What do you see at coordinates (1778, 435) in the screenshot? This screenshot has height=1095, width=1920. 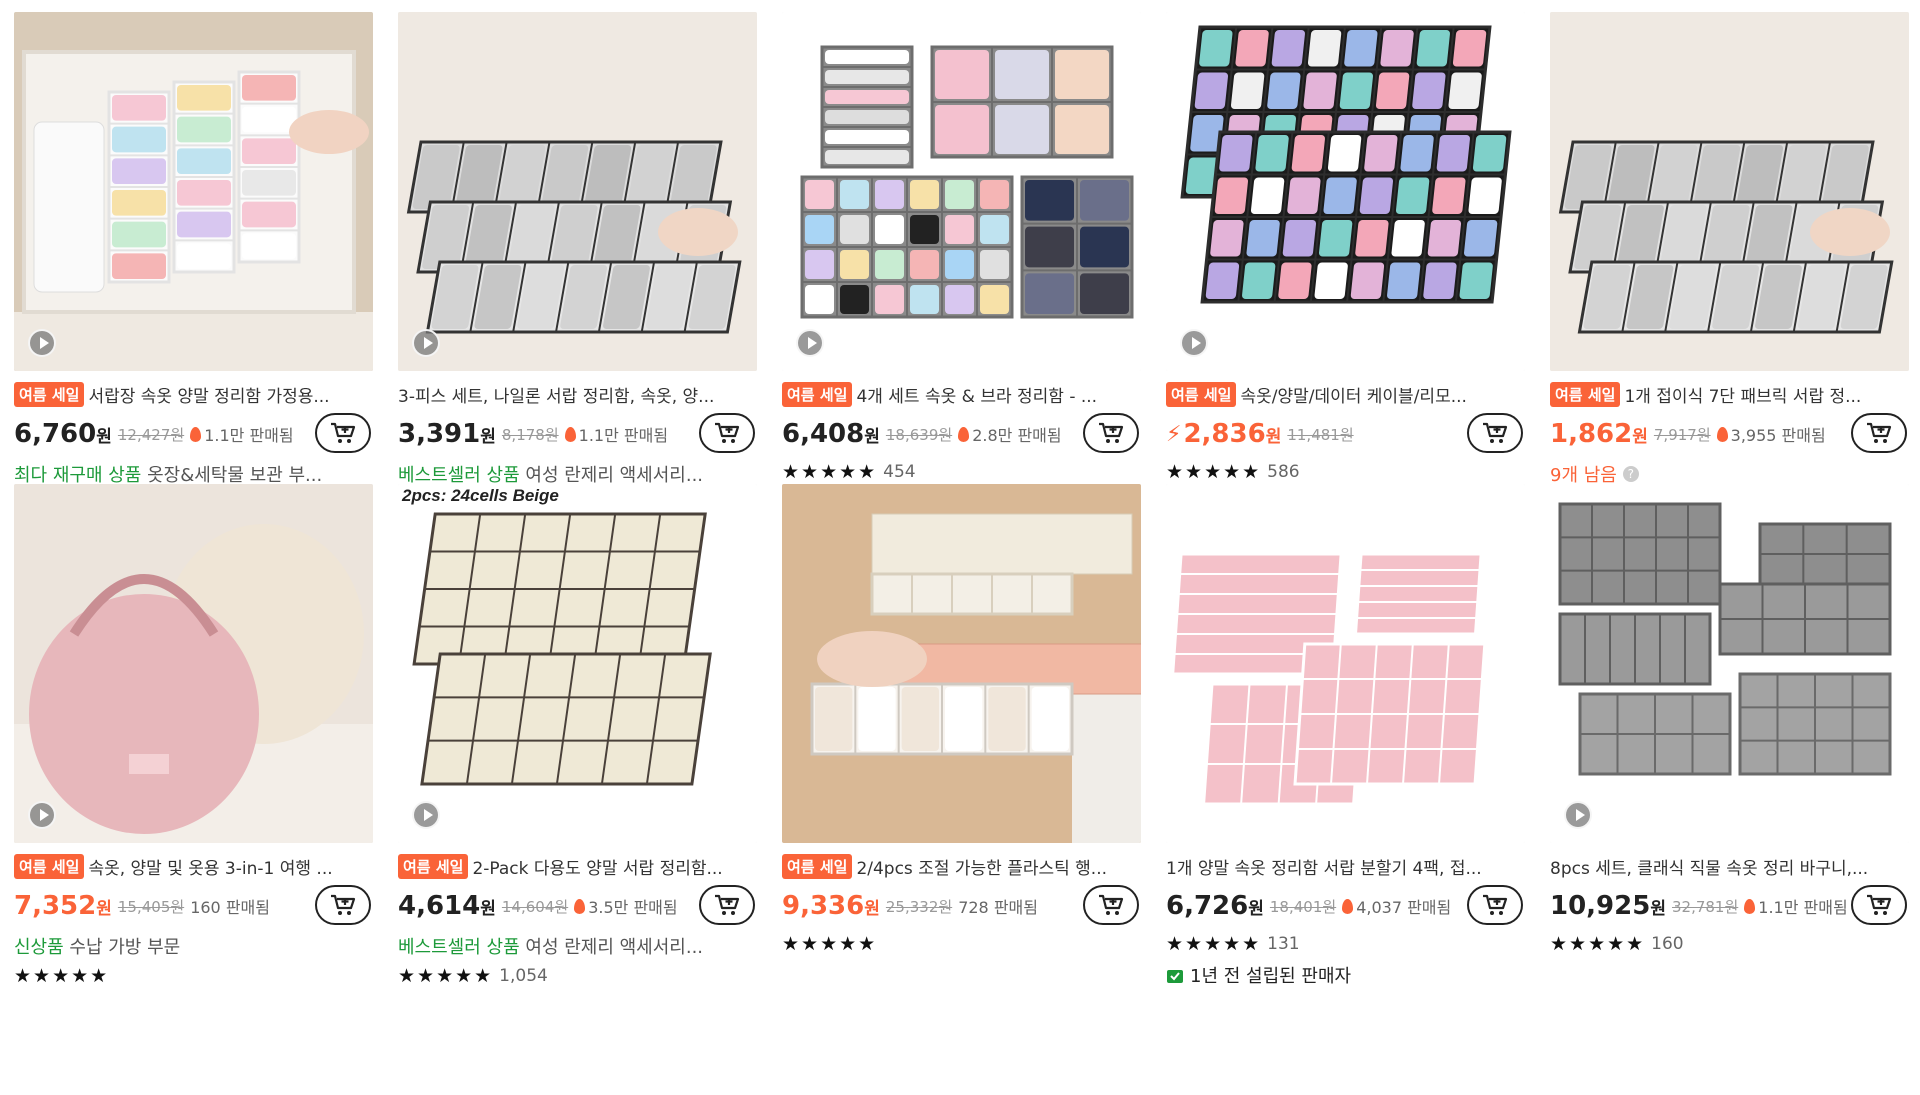 I see `sold-count-text: 3,955 판매됨` at bounding box center [1778, 435].